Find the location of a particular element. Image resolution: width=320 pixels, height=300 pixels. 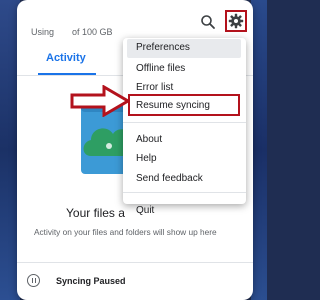

storage-amount: of 100 GB is located at coordinates (92, 32).